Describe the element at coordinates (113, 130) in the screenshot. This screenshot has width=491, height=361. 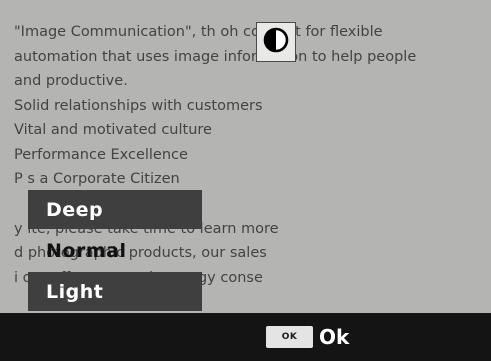
I see `document-line: Vital and motivated culture` at that location.